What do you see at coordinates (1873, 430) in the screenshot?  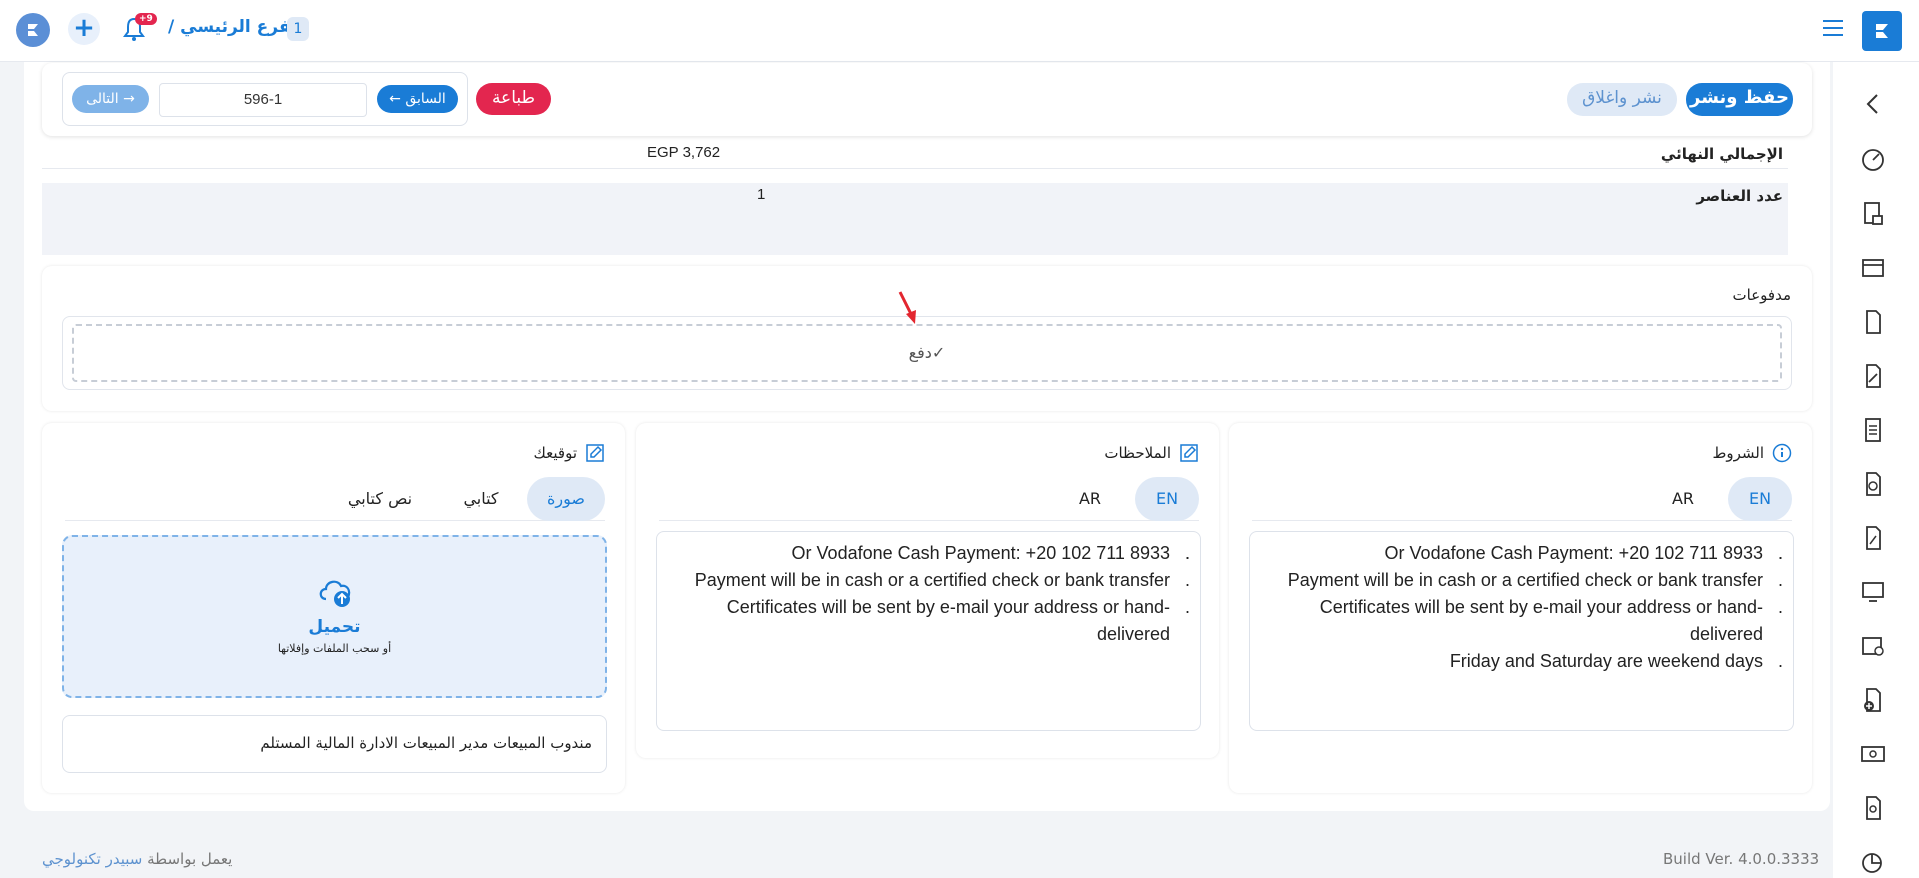 I see `report-icon` at bounding box center [1873, 430].